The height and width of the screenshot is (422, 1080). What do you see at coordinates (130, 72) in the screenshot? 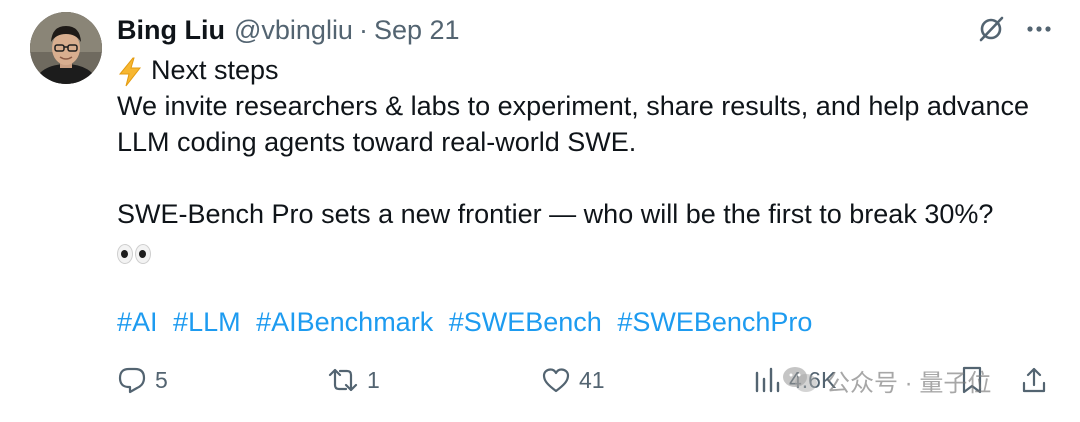
I see `lightning-emoji` at bounding box center [130, 72].